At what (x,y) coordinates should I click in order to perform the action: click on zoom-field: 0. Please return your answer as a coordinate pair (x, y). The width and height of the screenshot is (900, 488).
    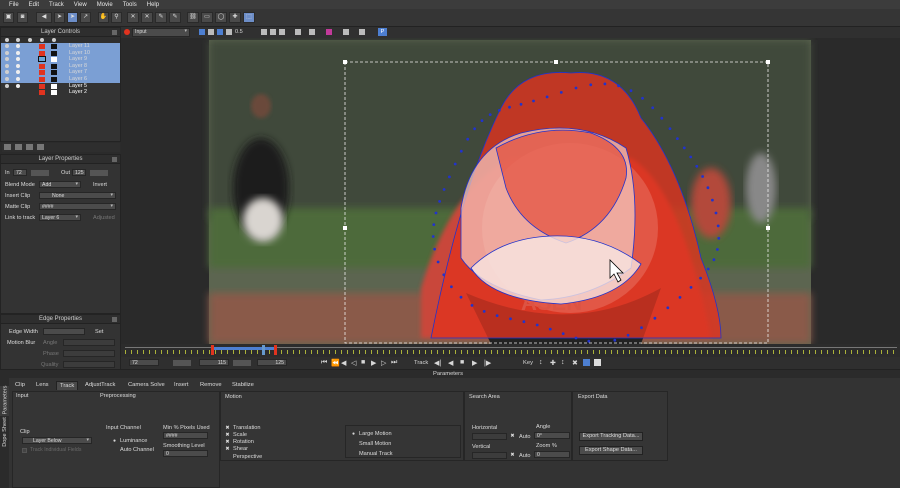
    Looking at the image, I should click on (552, 454).